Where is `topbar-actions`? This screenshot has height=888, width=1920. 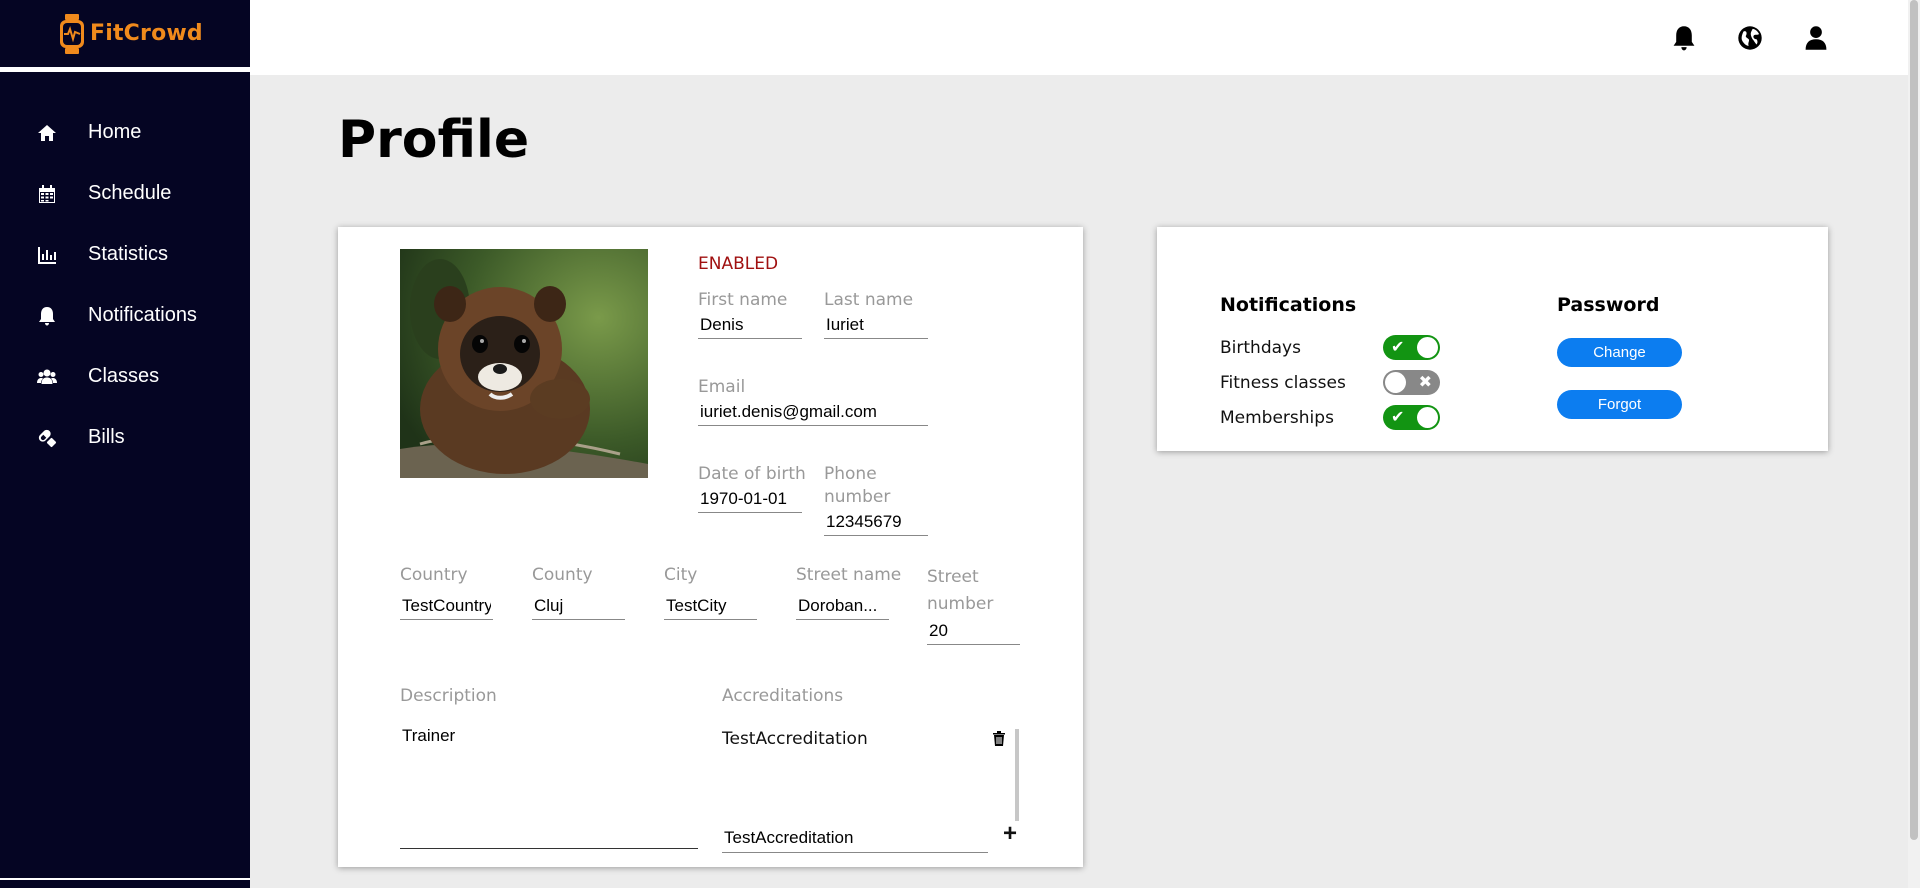
topbar-actions is located at coordinates (1750, 38).